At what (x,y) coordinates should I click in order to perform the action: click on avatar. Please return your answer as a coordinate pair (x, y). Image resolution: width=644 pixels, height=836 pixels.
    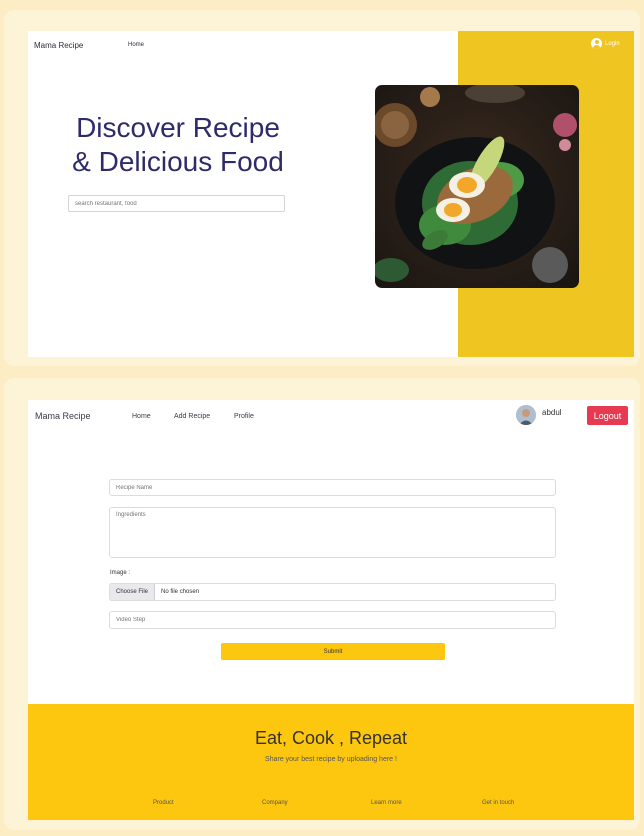
    Looking at the image, I should click on (526, 415).